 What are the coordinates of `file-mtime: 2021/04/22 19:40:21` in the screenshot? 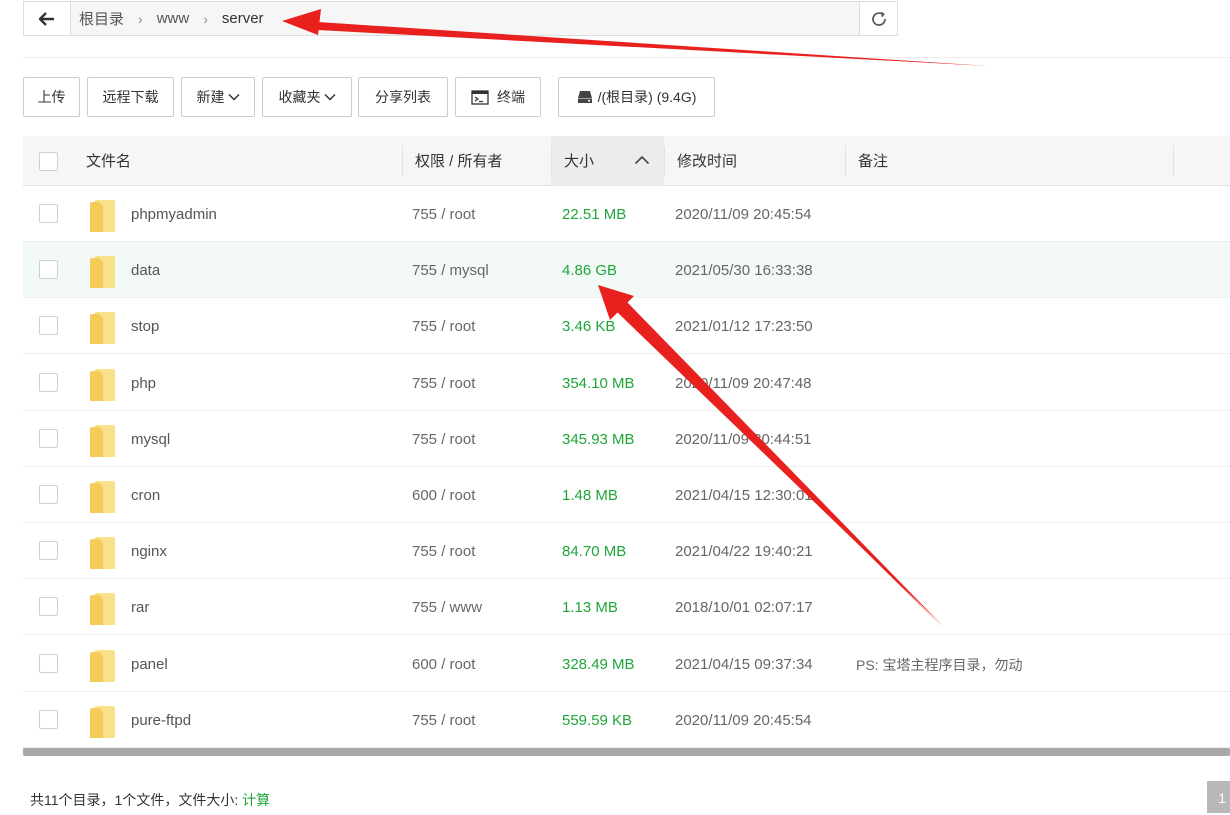 It's located at (744, 552).